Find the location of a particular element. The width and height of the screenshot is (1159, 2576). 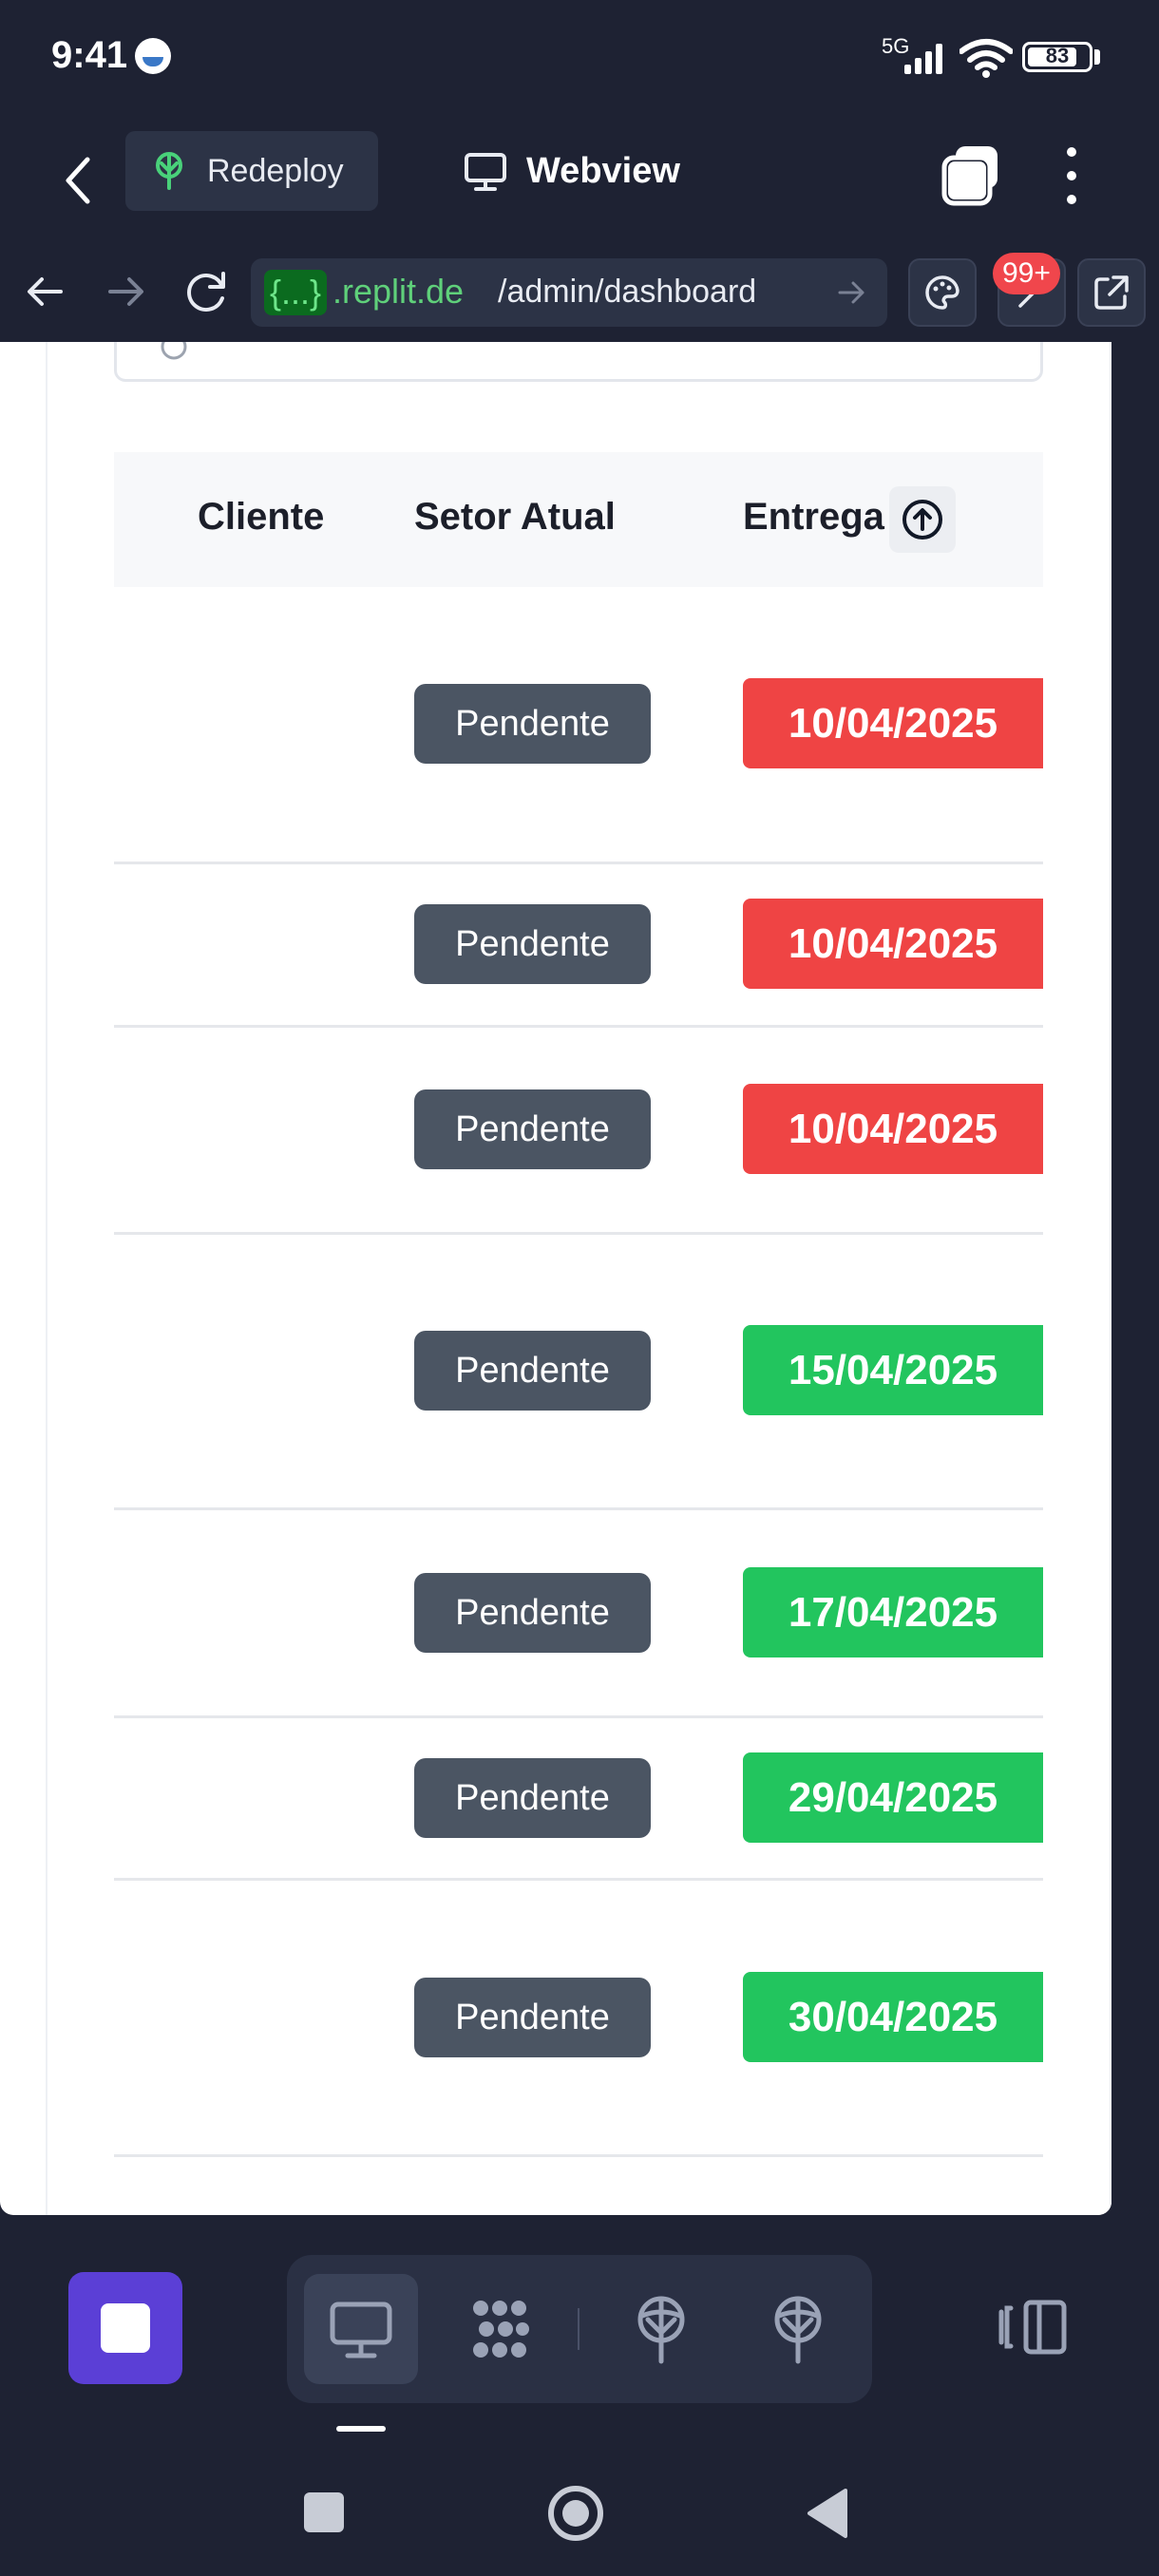

back-triangle-icon is located at coordinates (827, 2513).